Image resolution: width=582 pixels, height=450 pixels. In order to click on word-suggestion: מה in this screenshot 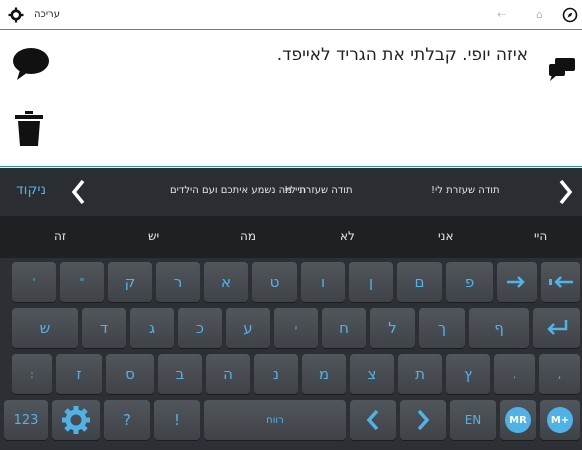, I will do `click(248, 236)`.